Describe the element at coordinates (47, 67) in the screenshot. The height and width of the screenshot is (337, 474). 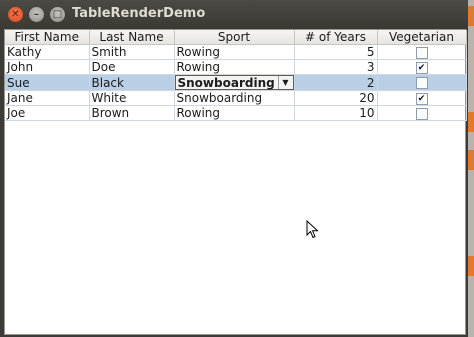
I see `cell-first-name: John` at that location.